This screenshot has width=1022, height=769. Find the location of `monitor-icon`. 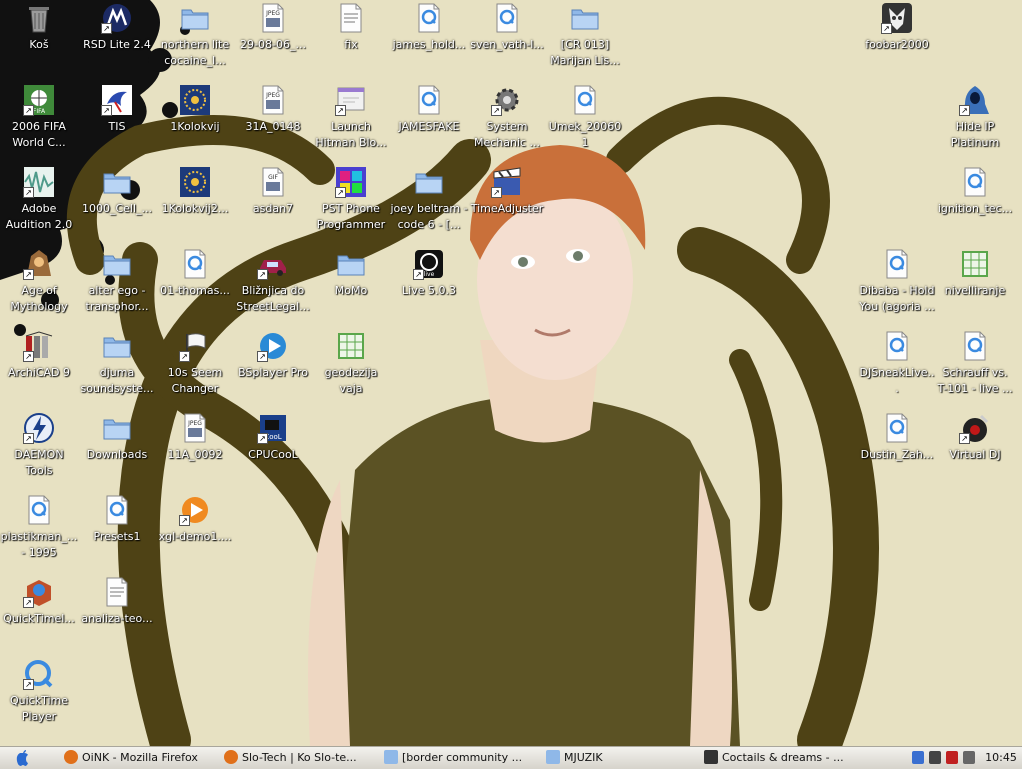

monitor-icon is located at coordinates (952, 757).